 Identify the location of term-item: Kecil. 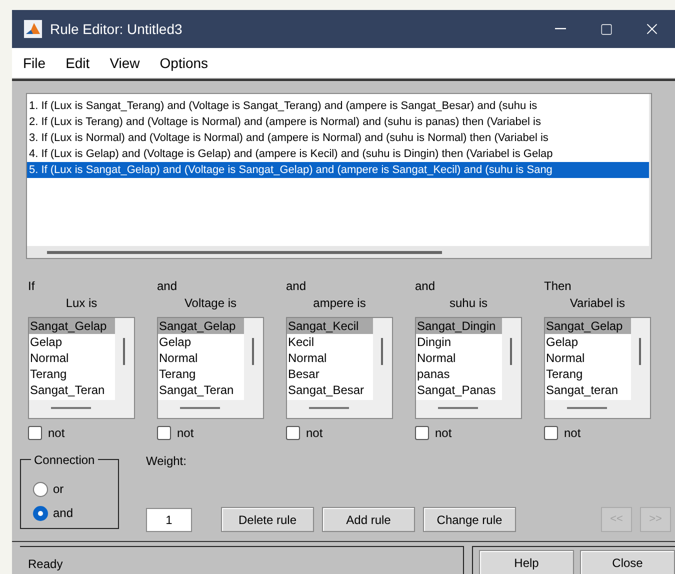
(330, 342).